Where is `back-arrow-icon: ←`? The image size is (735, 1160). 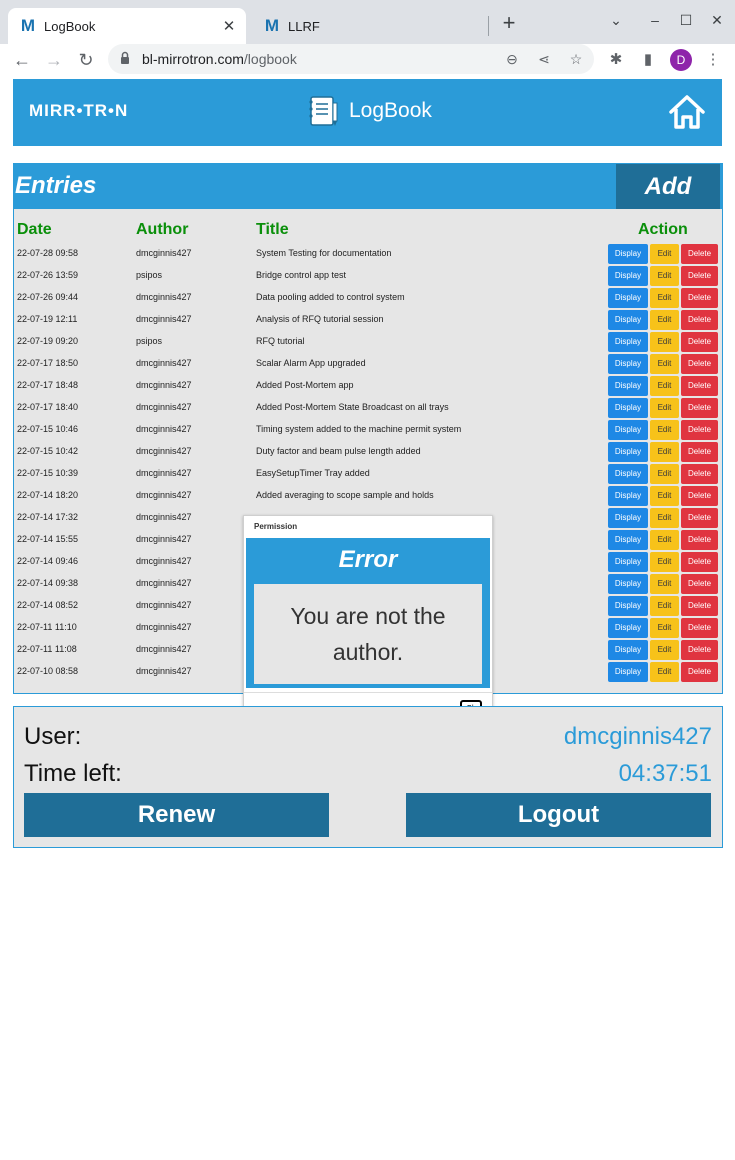
back-arrow-icon: ← is located at coordinates (22, 60).